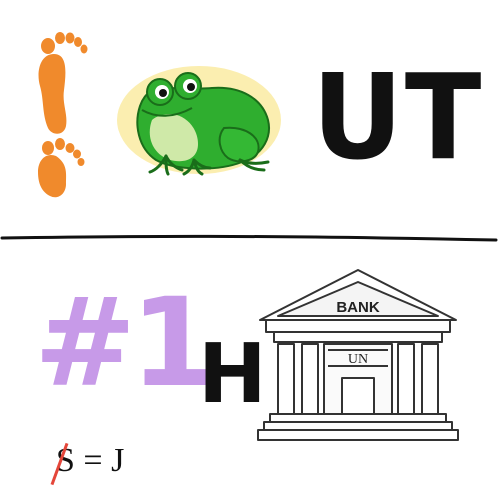 The width and height of the screenshot is (500, 500). I want to click on bank-inner-text: UN, so click(358, 359).